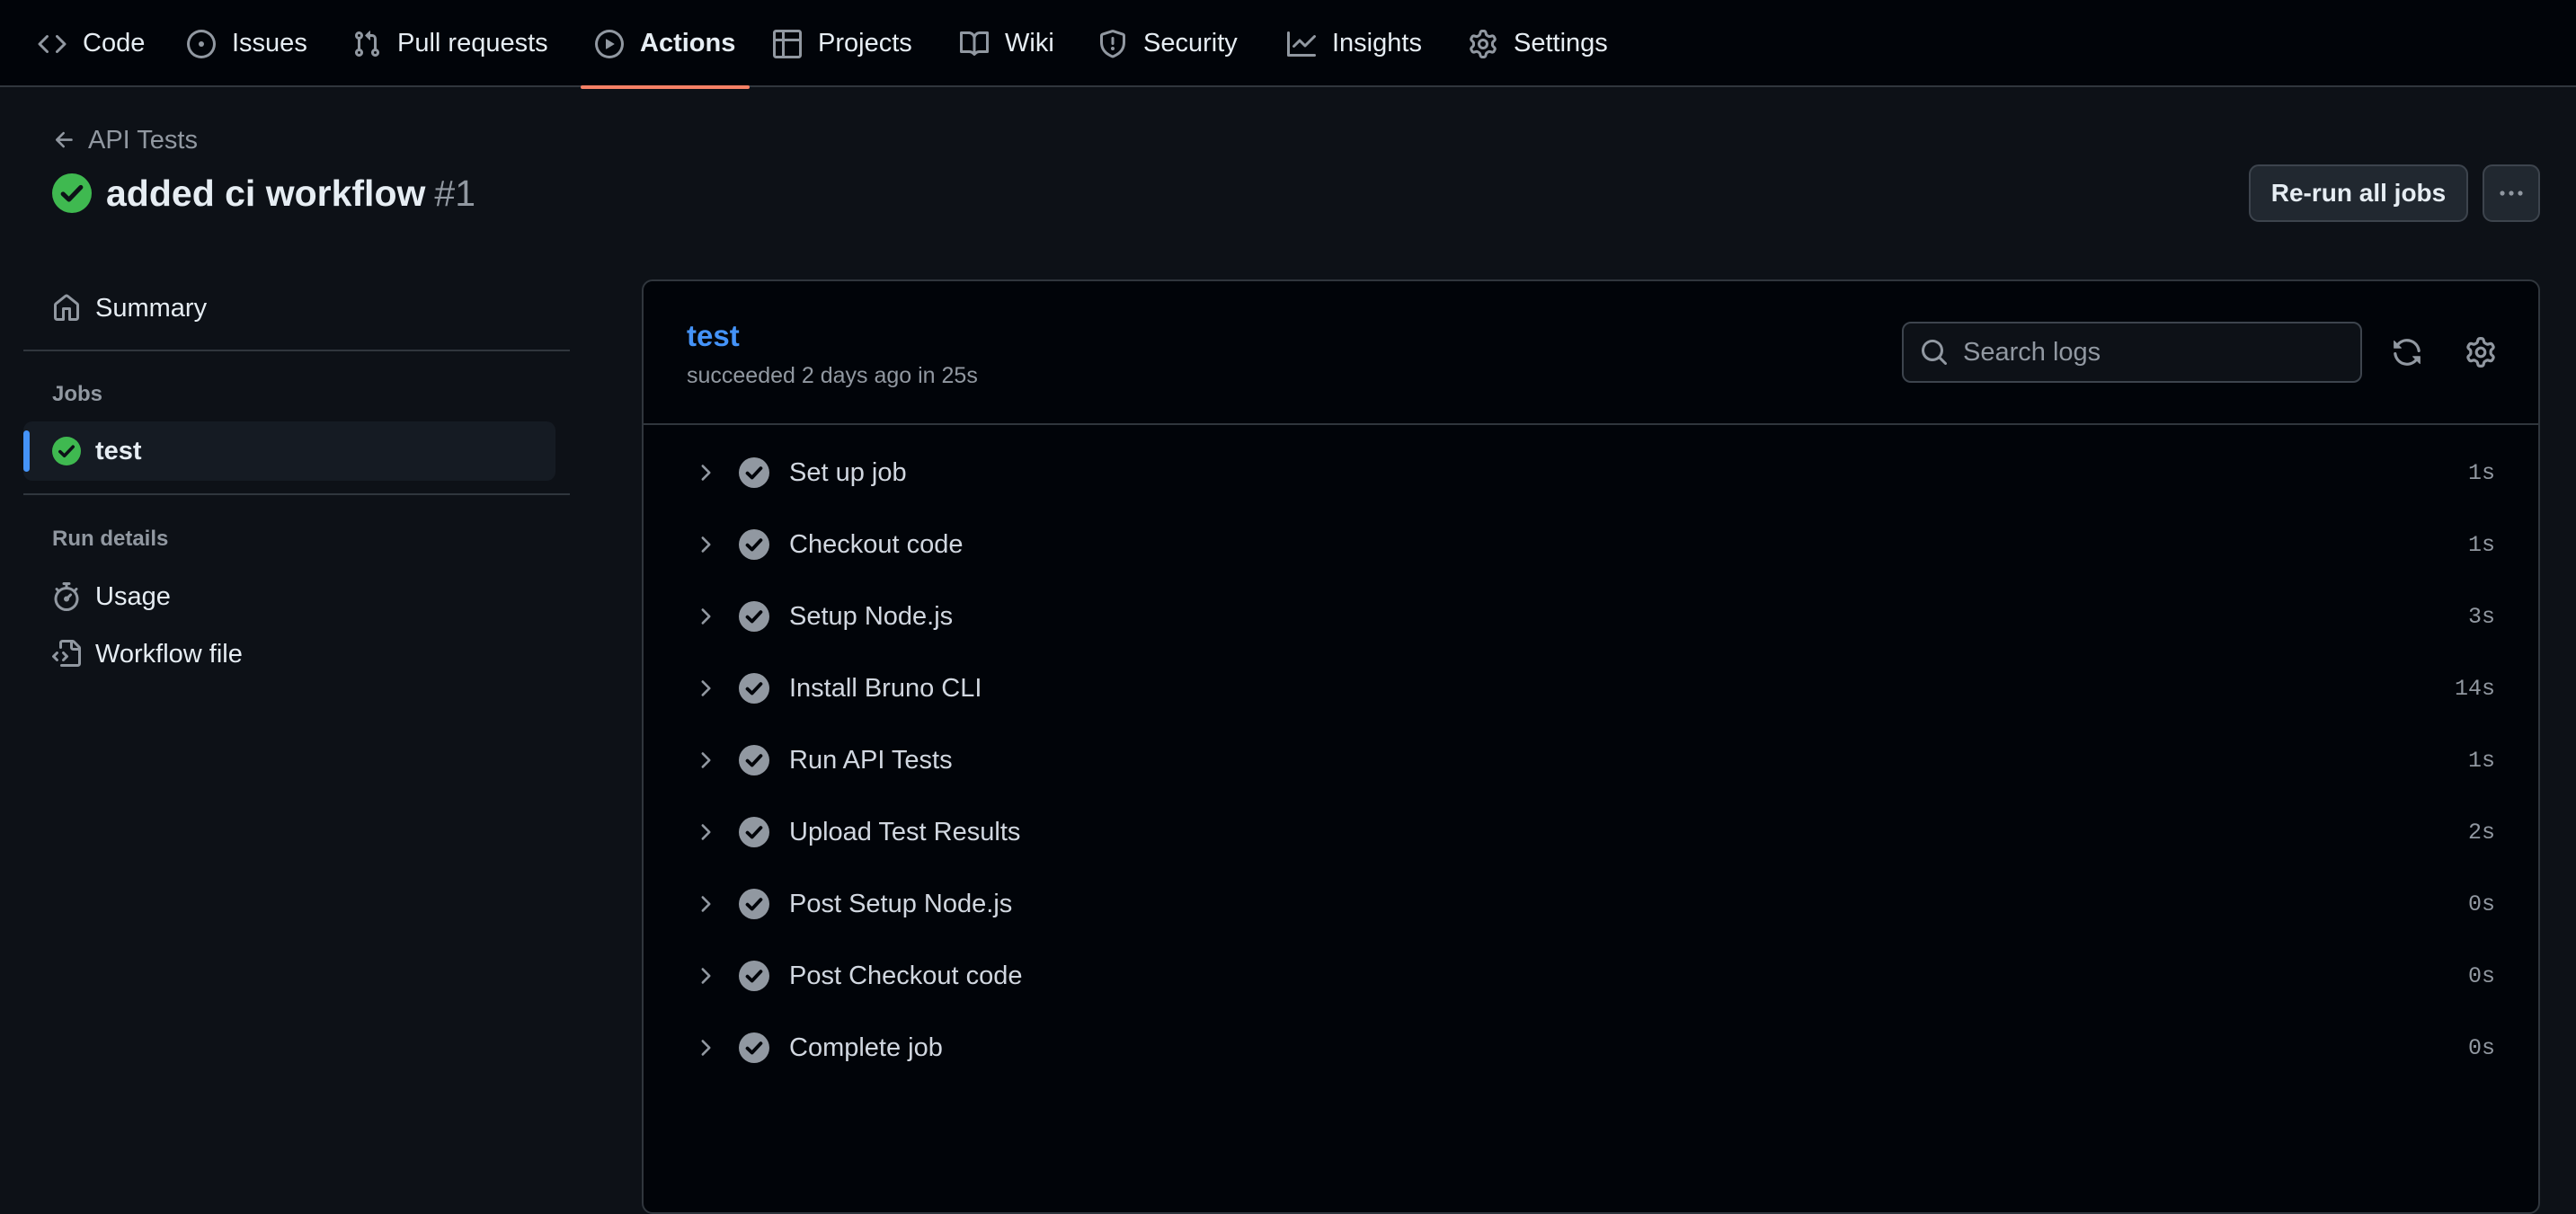 Image resolution: width=2576 pixels, height=1214 pixels. Describe the element at coordinates (143, 140) in the screenshot. I see `back-link-label: API Tests` at that location.